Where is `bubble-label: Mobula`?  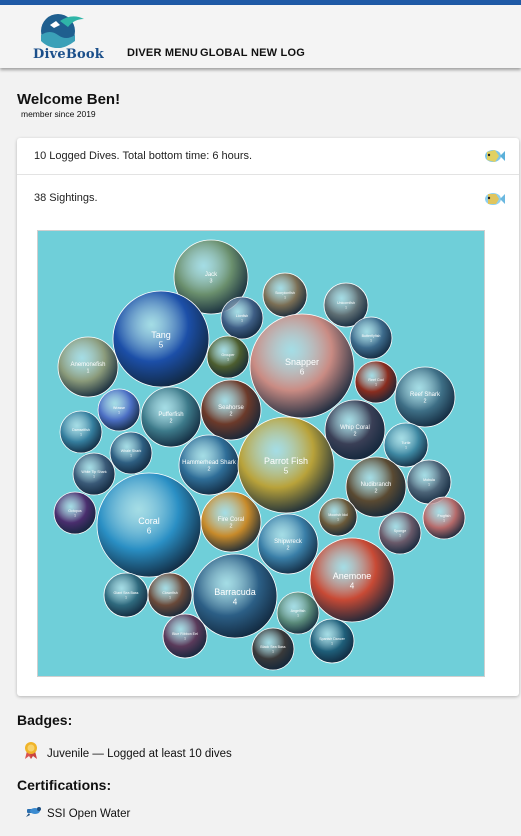
bubble-label: Mobula is located at coordinates (429, 480).